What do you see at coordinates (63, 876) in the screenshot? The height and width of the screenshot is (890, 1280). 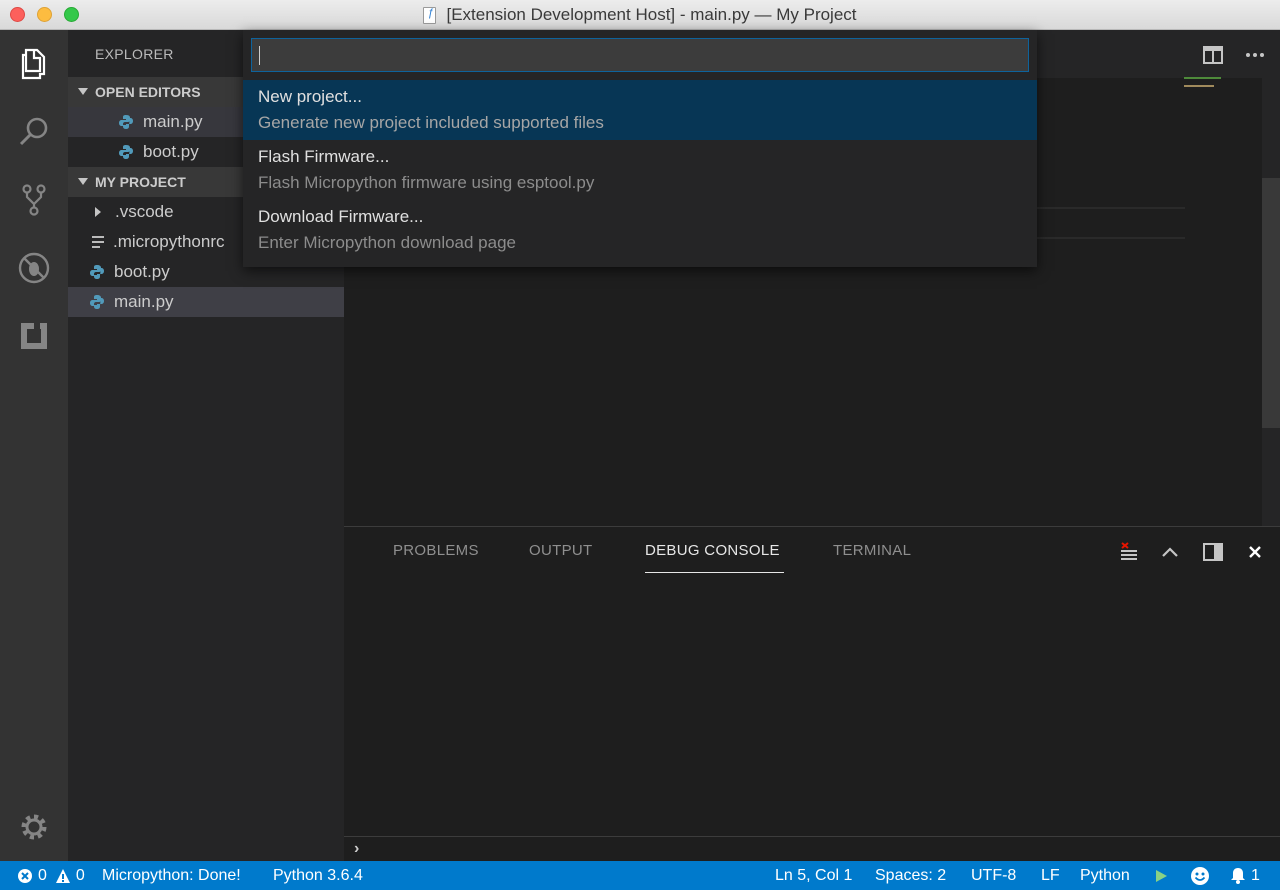 I see `warning-icon` at bounding box center [63, 876].